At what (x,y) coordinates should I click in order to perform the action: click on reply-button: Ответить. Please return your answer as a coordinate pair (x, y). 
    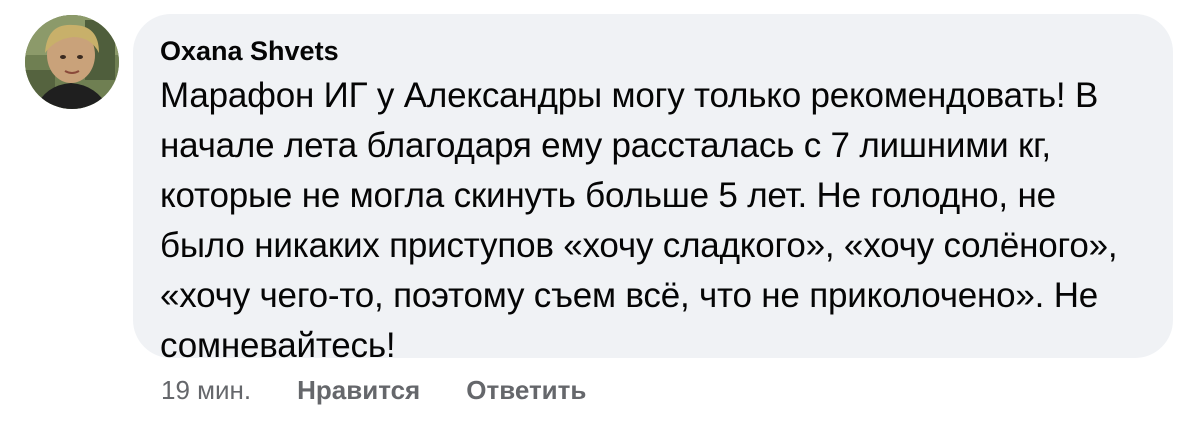
    Looking at the image, I should click on (526, 390).